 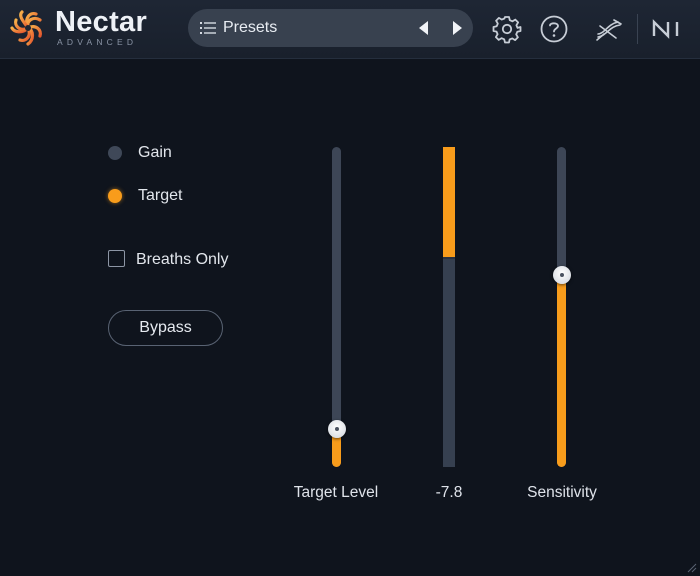 What do you see at coordinates (115, 153) in the screenshot?
I see `radio-dot-gain` at bounding box center [115, 153].